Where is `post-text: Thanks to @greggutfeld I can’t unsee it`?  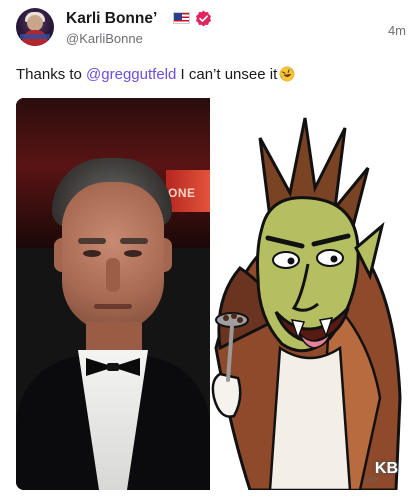
post-text: Thanks to @greggutfeld I can’t unsee it is located at coordinates (211, 74).